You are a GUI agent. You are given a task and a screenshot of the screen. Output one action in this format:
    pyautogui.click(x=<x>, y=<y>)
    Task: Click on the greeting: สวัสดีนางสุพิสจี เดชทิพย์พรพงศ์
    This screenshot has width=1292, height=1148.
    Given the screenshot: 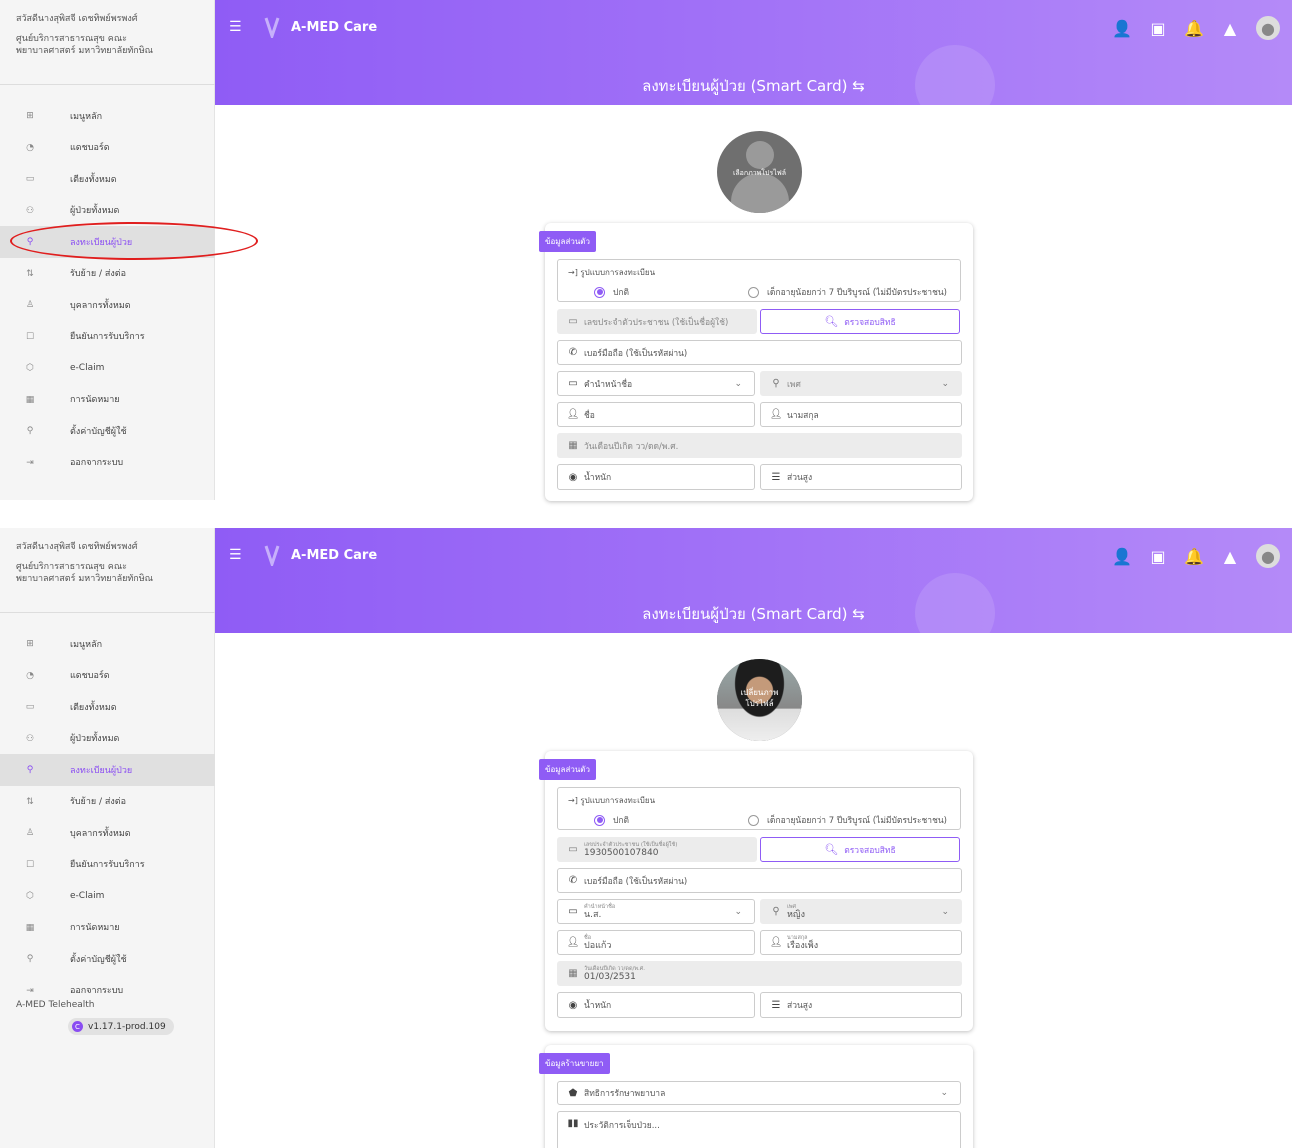 What is the action you would take?
    pyautogui.click(x=77, y=19)
    